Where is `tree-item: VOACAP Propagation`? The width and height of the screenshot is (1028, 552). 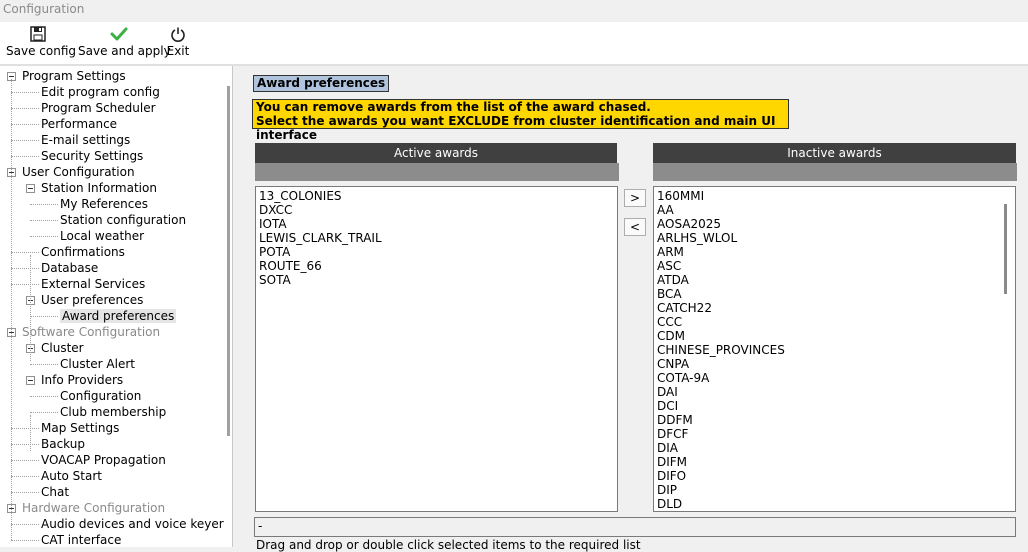 tree-item: VOACAP Propagation is located at coordinates (103, 460).